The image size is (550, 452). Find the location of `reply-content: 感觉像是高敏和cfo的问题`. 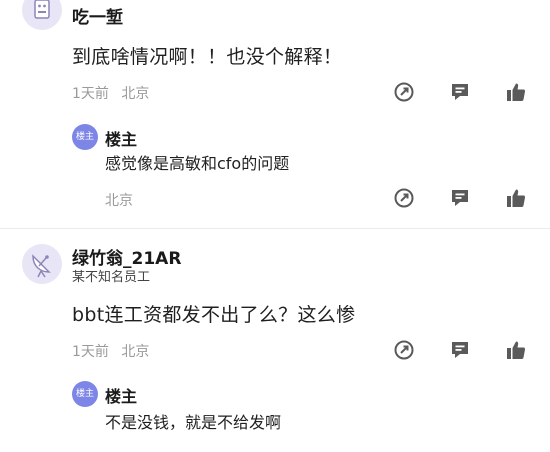

reply-content: 感觉像是高敏和cfo的问题 is located at coordinates (197, 163).